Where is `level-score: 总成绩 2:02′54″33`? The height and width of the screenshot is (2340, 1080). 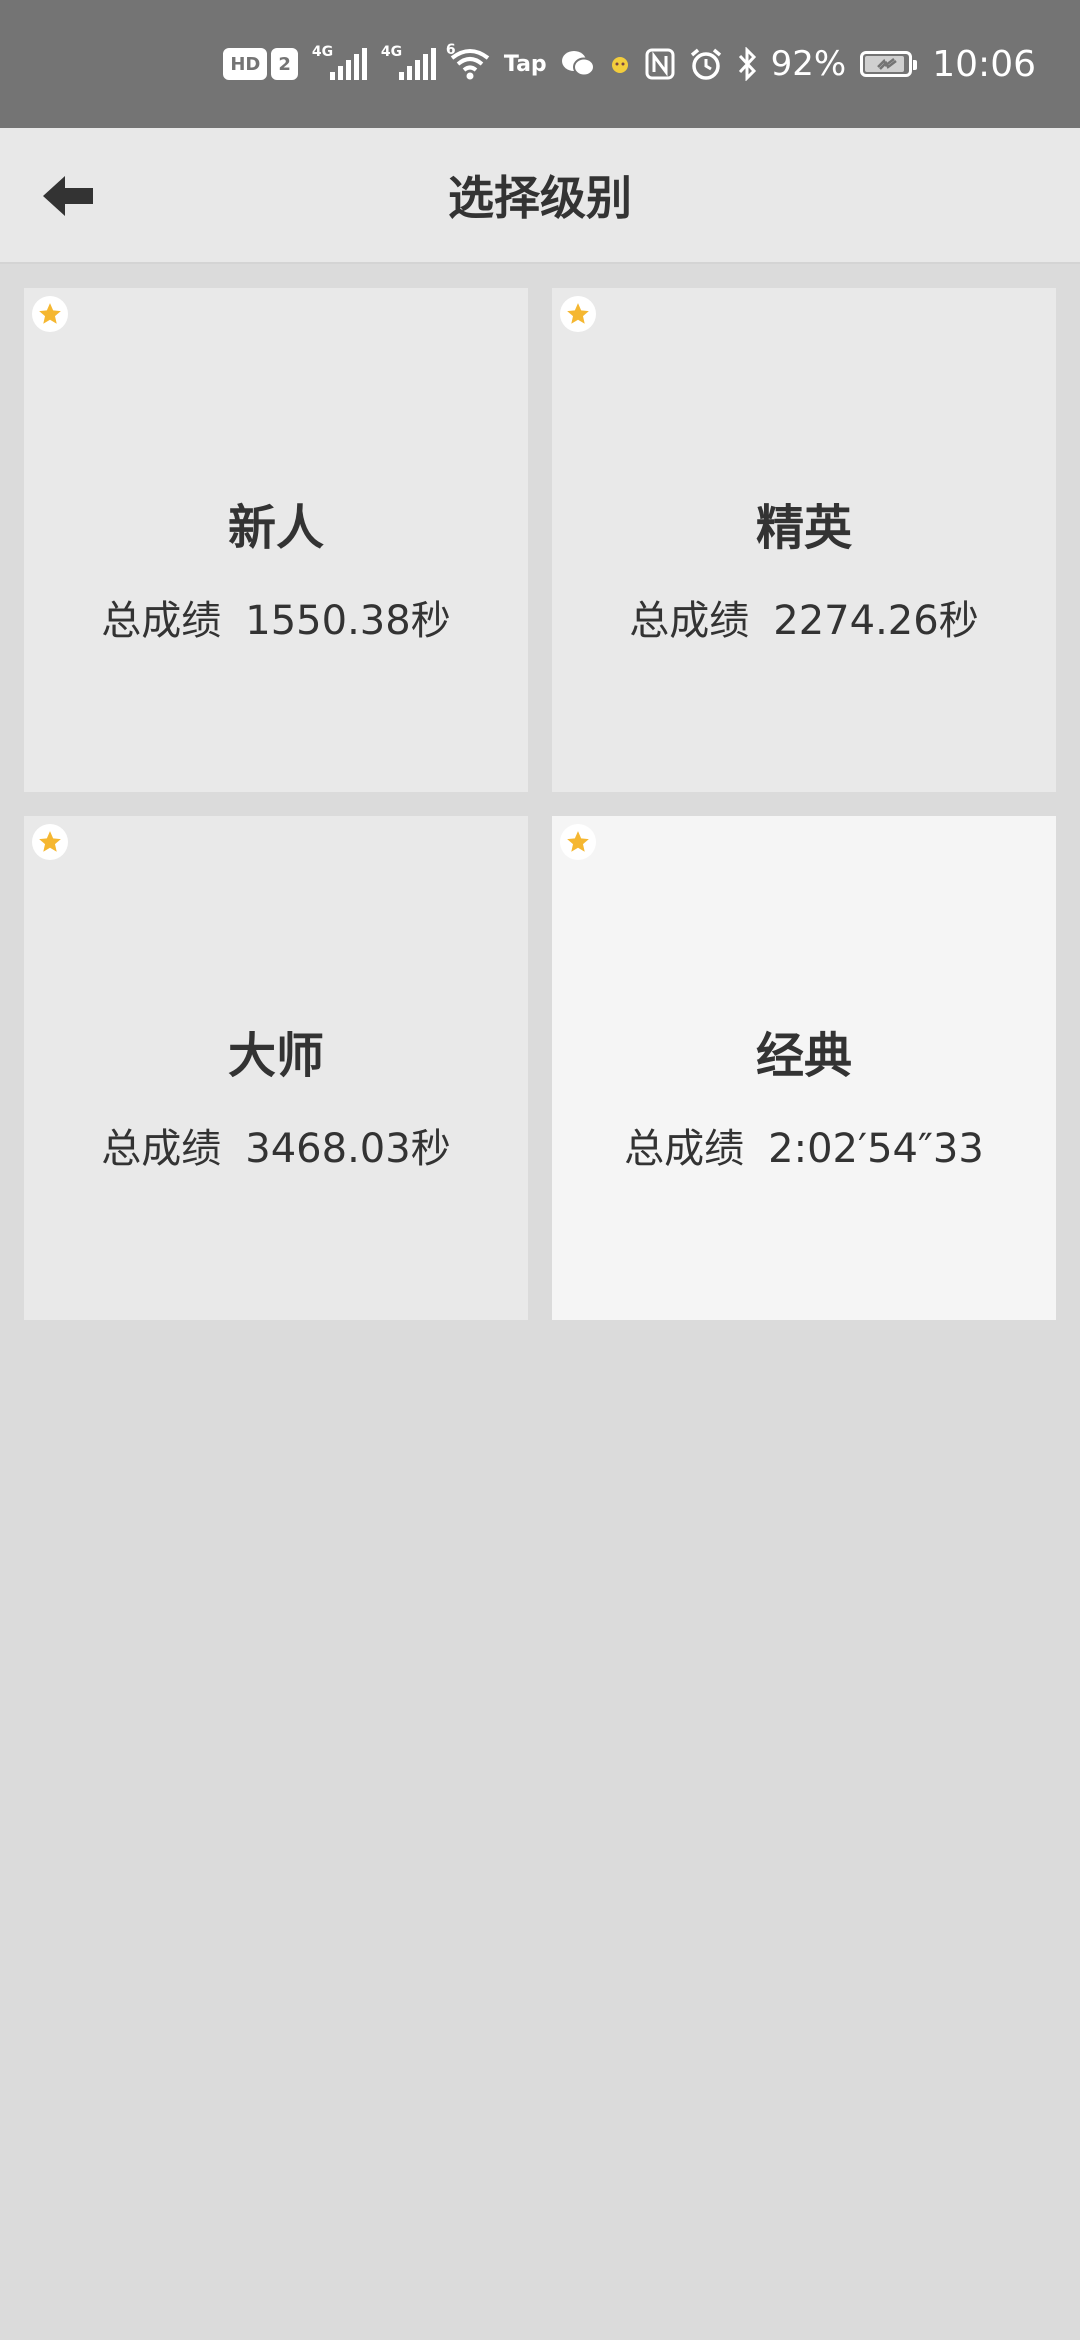
level-score: 总成绩 2:02′54″33 is located at coordinates (804, 1145).